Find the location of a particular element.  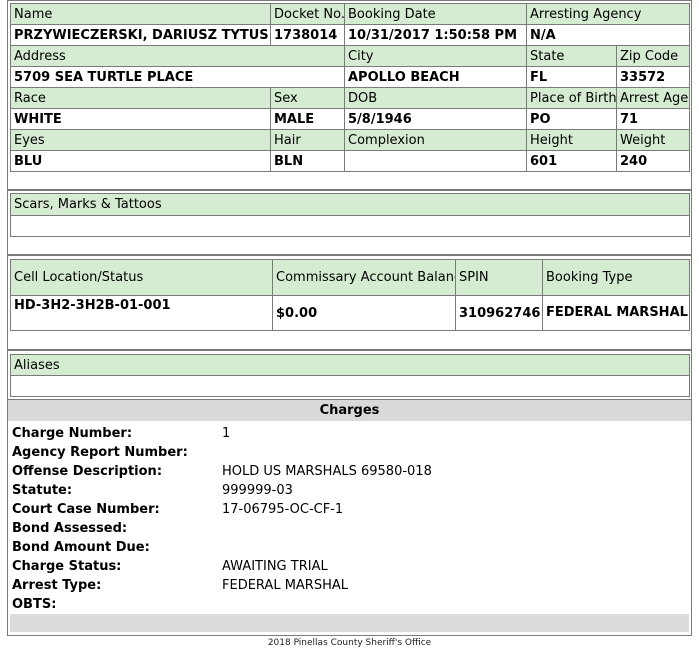

height-value: 601 is located at coordinates (571, 161).